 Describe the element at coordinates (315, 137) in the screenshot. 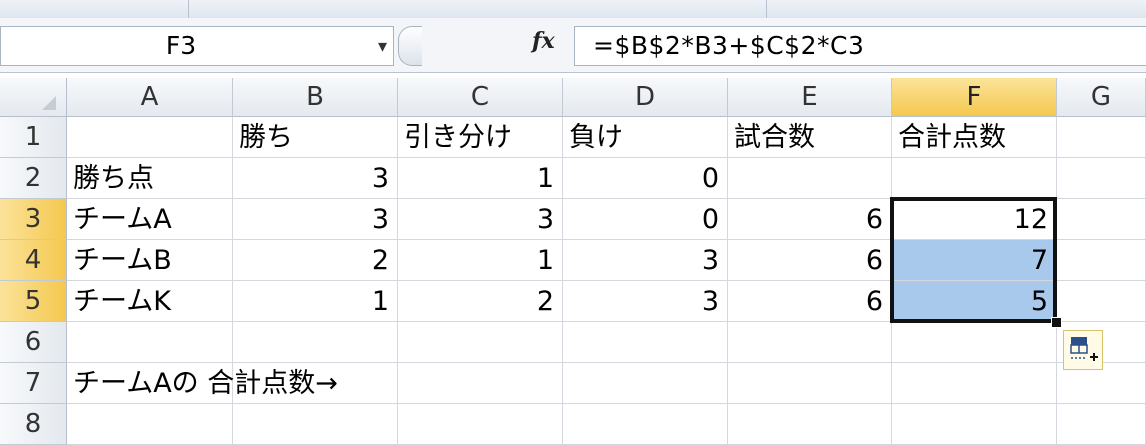

I see `cell-b1: 勝ち` at that location.